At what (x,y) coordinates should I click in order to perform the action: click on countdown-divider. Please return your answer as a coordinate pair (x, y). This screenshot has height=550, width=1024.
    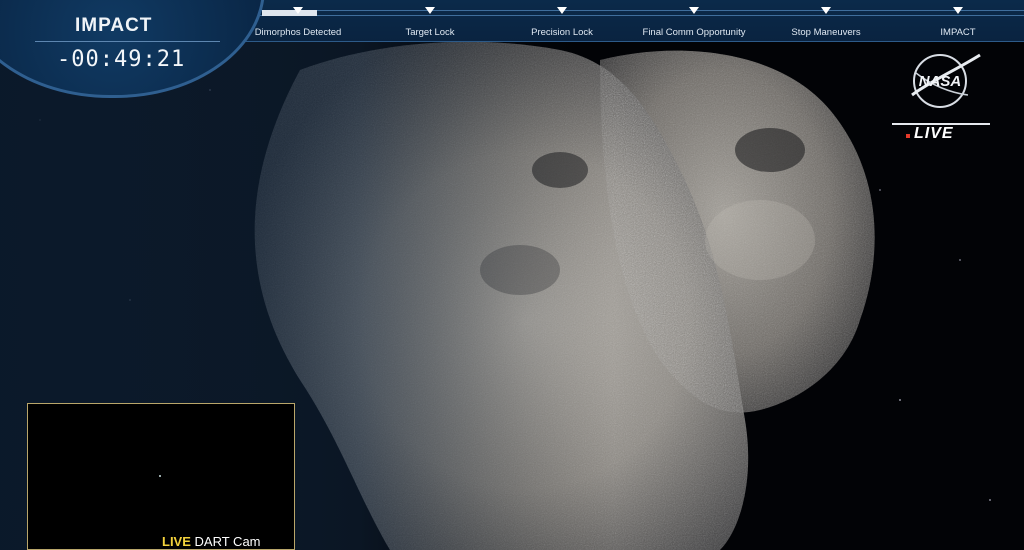
    Looking at the image, I should click on (127, 41).